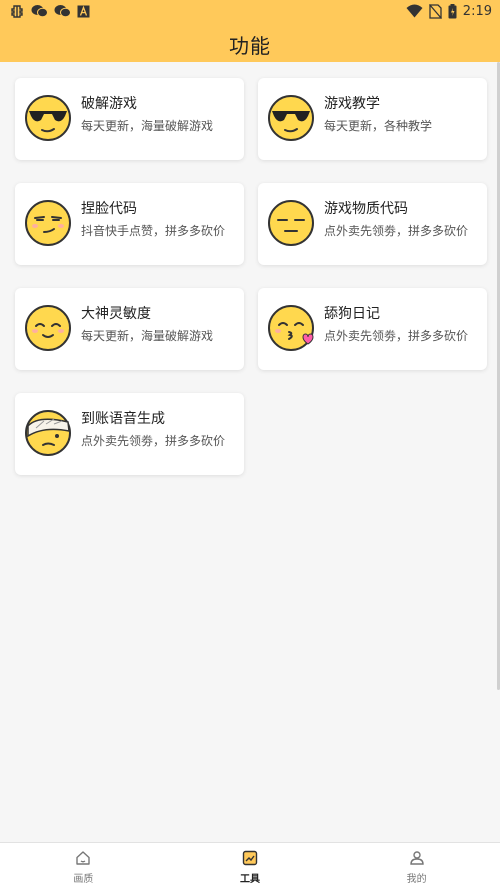 Image resolution: width=500 pixels, height=889 pixels. What do you see at coordinates (352, 314) in the screenshot?
I see `card-title: 舔狗日记` at bounding box center [352, 314].